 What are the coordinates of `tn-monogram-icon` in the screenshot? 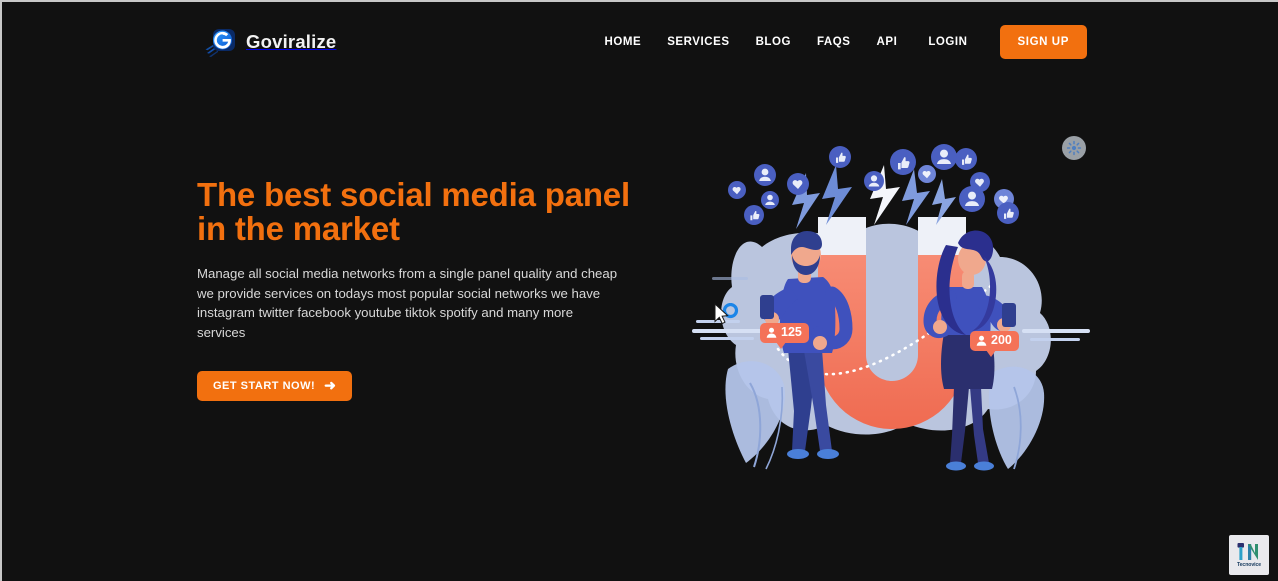 It's located at (1247, 551).